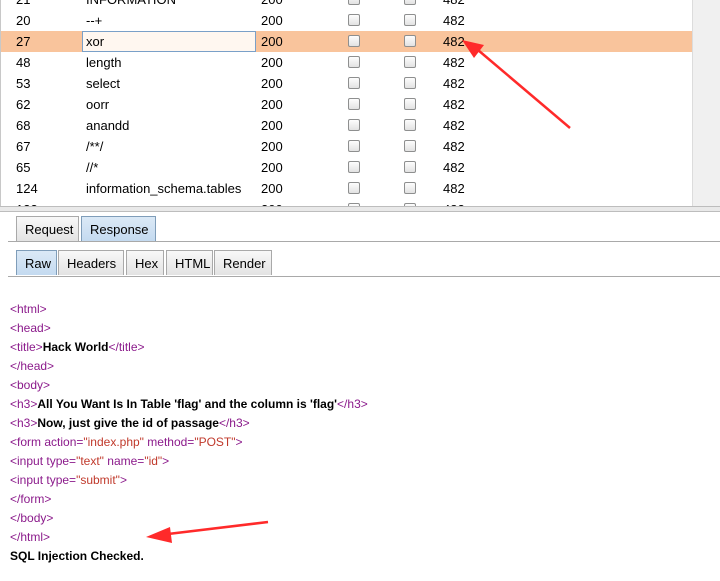 This screenshot has width=720, height=581. I want to click on table-row: 27 xor 200 482, so click(347, 41).